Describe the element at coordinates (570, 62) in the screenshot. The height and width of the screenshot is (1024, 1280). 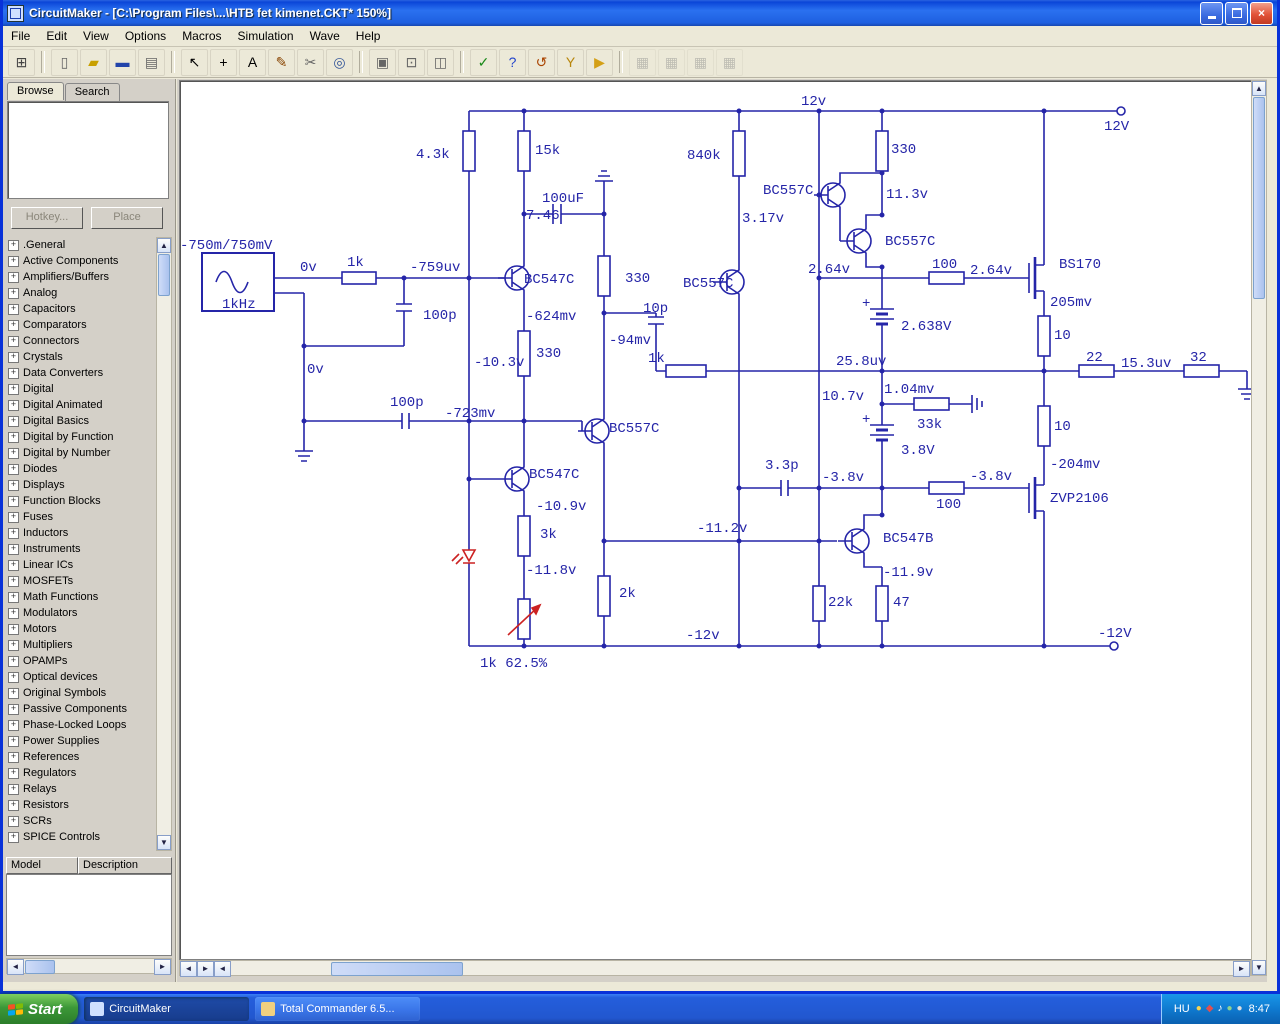
I see `probe-tool-icon: Y` at that location.